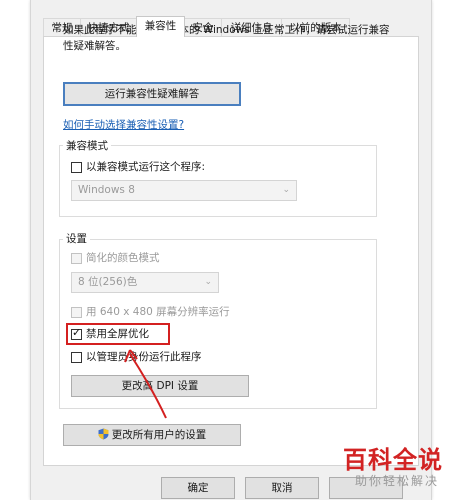  What do you see at coordinates (393, 460) in the screenshot?
I see `watermark-title: 百科全说` at bounding box center [393, 460].